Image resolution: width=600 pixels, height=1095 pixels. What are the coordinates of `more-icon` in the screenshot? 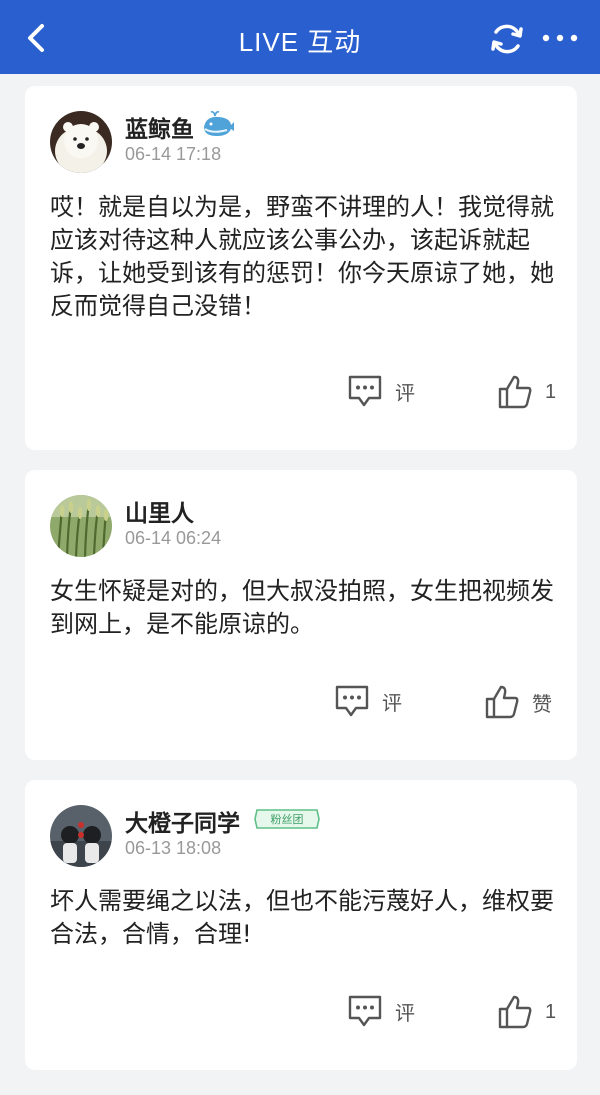 It's located at (560, 38).